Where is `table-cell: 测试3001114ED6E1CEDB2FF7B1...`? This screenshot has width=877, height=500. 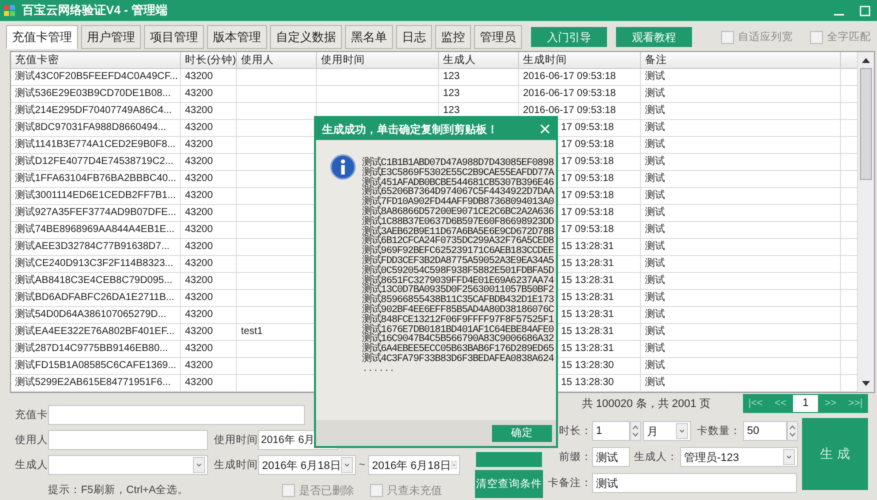
table-cell: 测试3001114ED6E1CEDB2FF7B1... is located at coordinates (96, 196).